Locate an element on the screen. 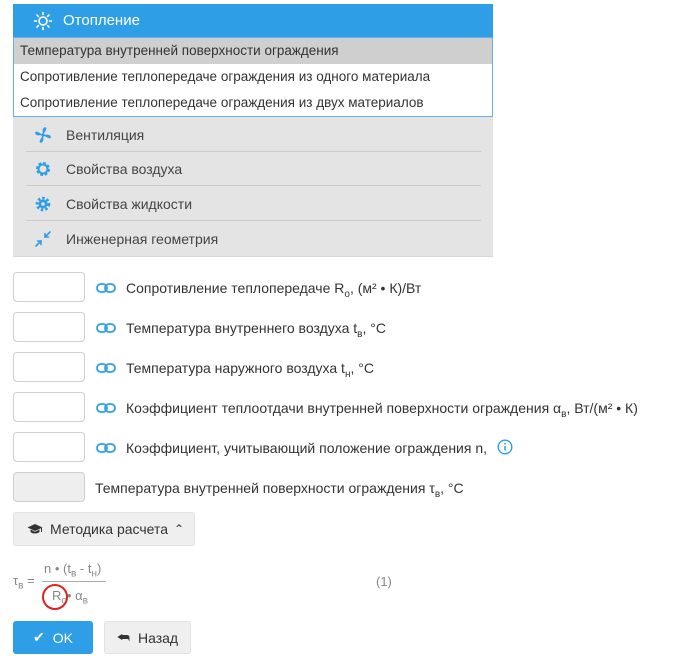 Image resolution: width=685 pixels, height=669 pixels. formula-number: (1) is located at coordinates (384, 581).